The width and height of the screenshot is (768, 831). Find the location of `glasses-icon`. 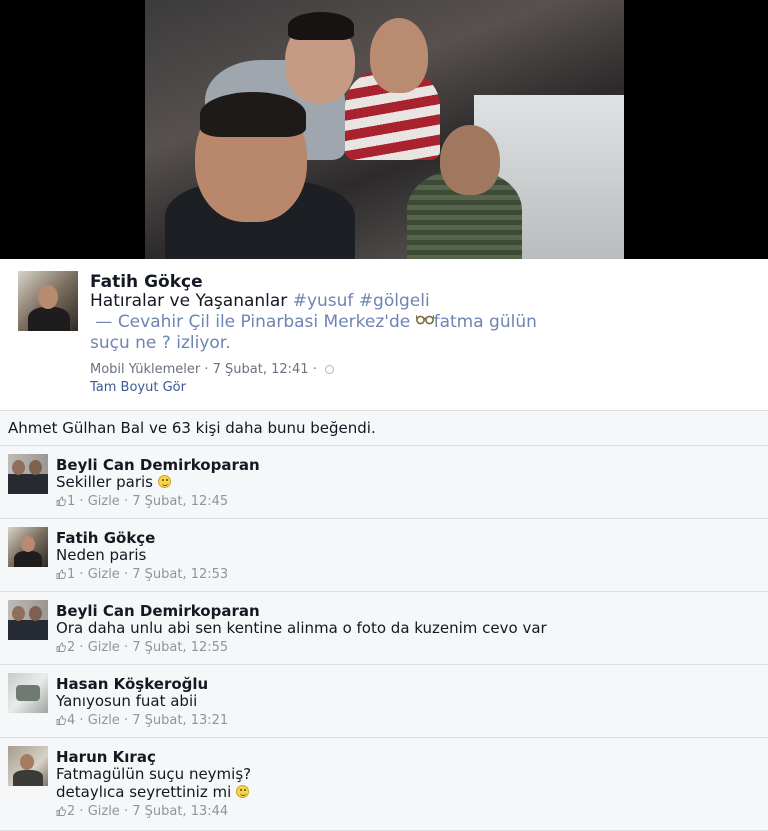

glasses-icon is located at coordinates (425, 319).